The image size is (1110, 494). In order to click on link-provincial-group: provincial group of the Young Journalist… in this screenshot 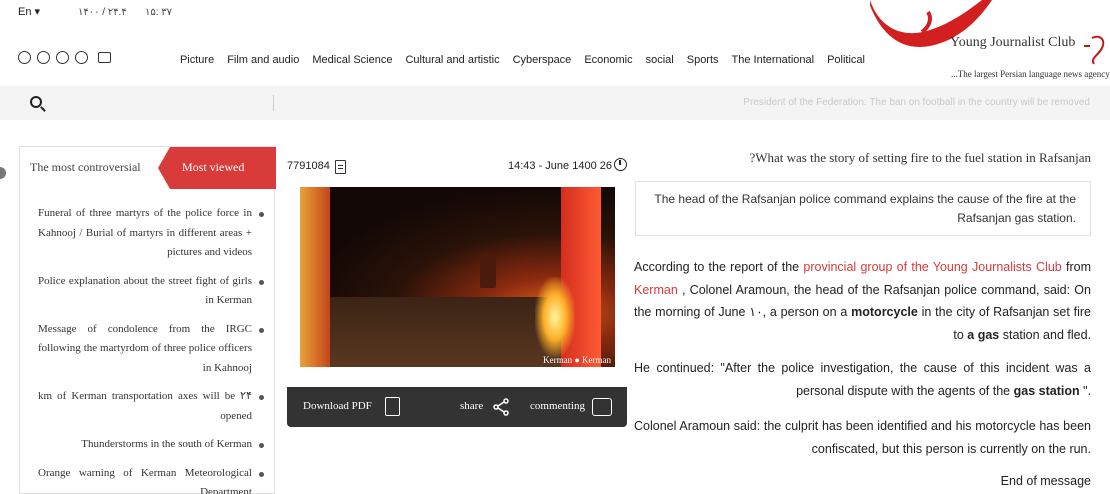, I will do `click(932, 267)`.